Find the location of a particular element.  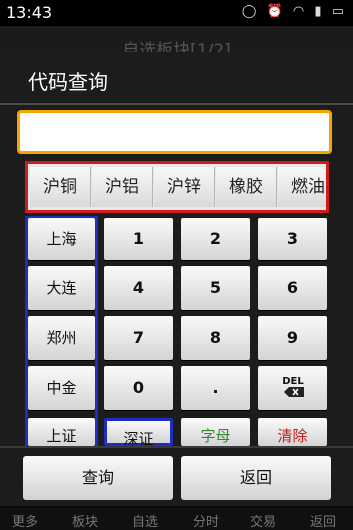

dialog-title: 代码查询 is located at coordinates (68, 82).